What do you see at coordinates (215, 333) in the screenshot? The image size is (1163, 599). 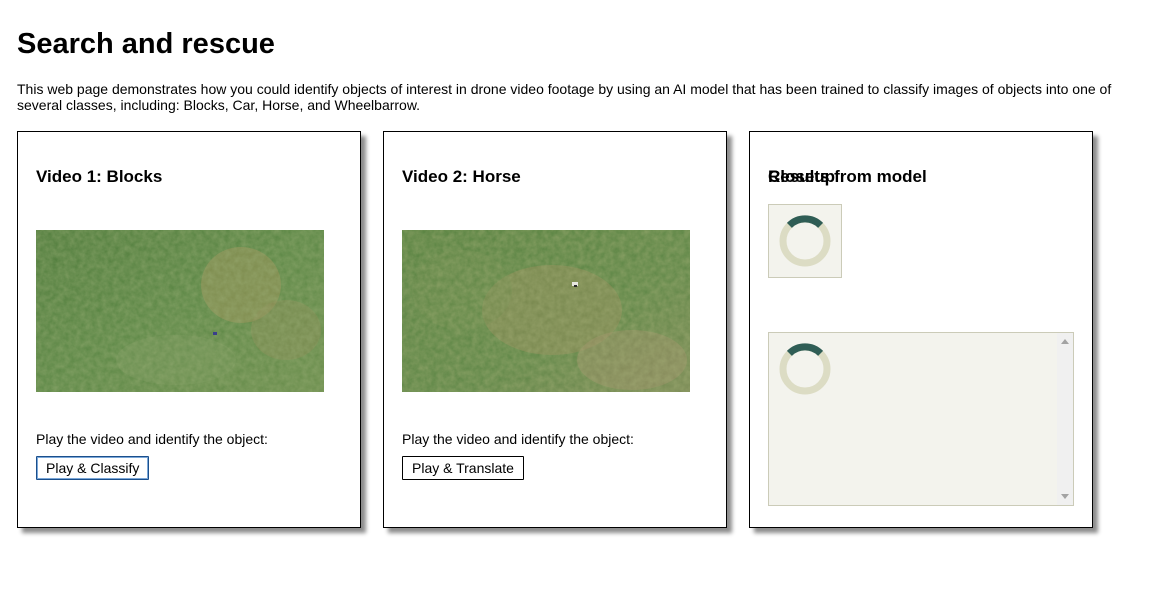 I see `blocks-object` at bounding box center [215, 333].